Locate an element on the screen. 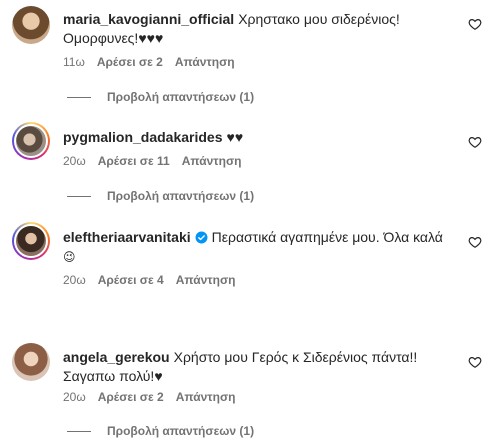 This screenshot has width=491, height=441. comment-meta: 11ω Αρέσει σε 2 Απάντηση is located at coordinates (149, 62).